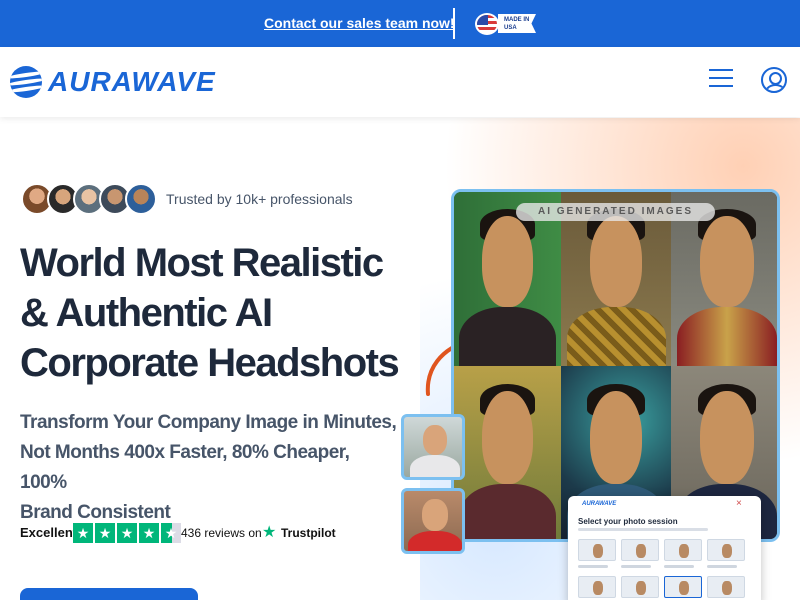 Image resolution: width=800 pixels, height=600 pixels. What do you see at coordinates (507, 452) in the screenshot?
I see `headshot-image` at bounding box center [507, 452].